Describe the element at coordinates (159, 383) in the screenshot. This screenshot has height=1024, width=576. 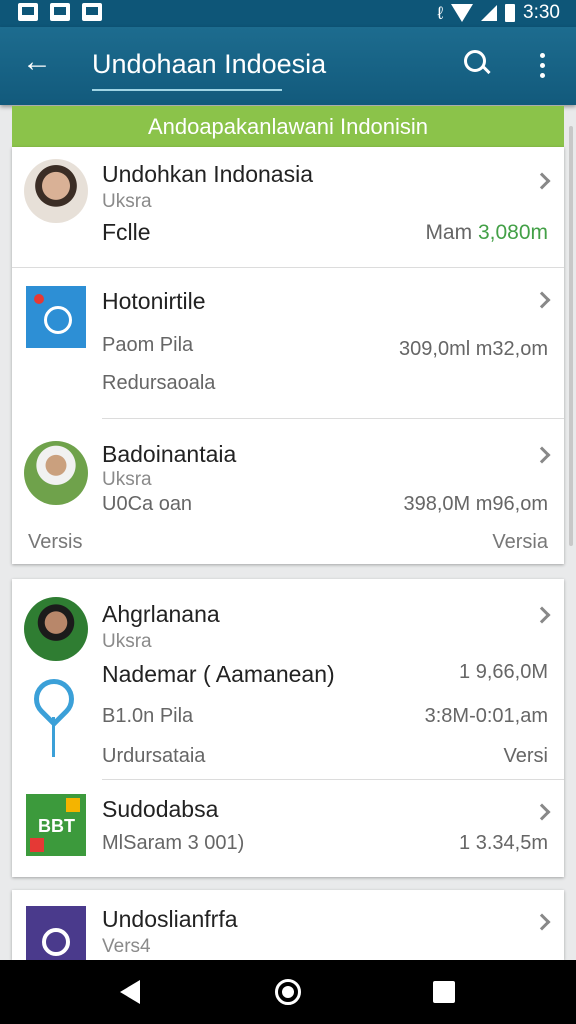
I see `list-item-meta: Redursaoala` at that location.